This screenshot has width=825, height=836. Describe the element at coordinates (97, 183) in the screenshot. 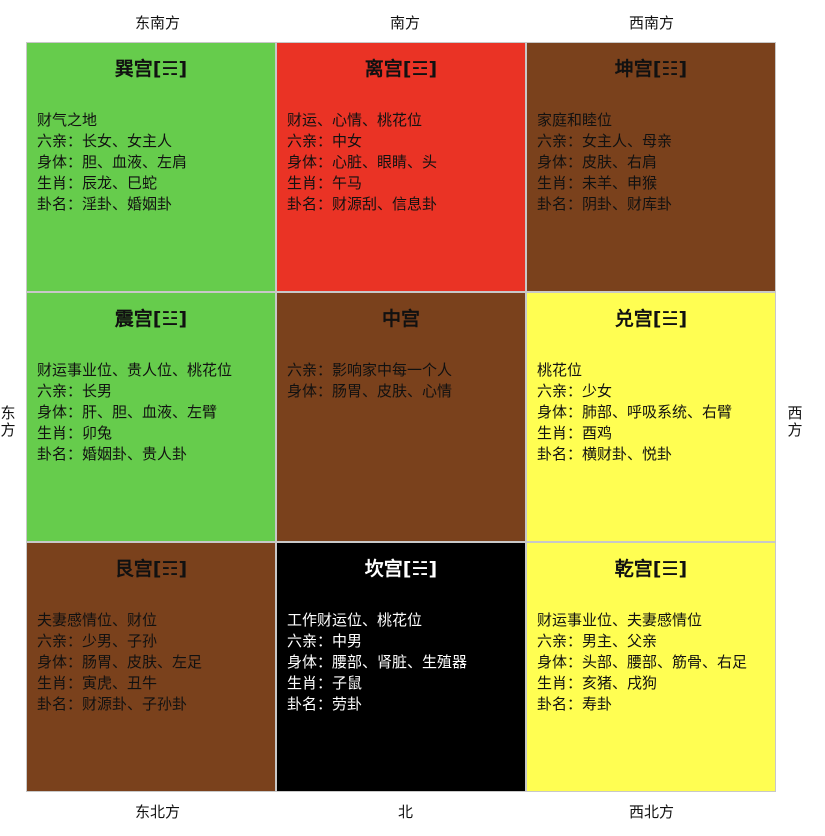

I see `palace-line: 生肖：辰龙、巳蛇` at that location.